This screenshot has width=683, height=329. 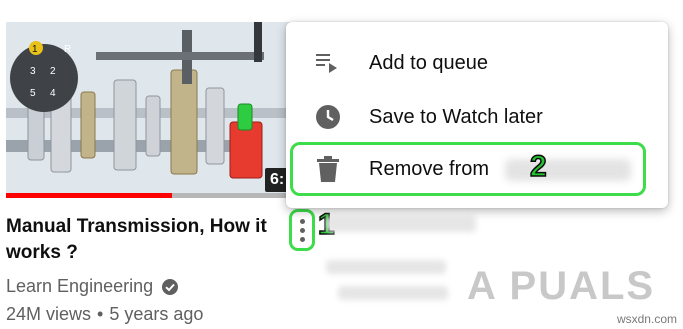 I want to click on gear-label-3: 3, so click(x=33, y=71).